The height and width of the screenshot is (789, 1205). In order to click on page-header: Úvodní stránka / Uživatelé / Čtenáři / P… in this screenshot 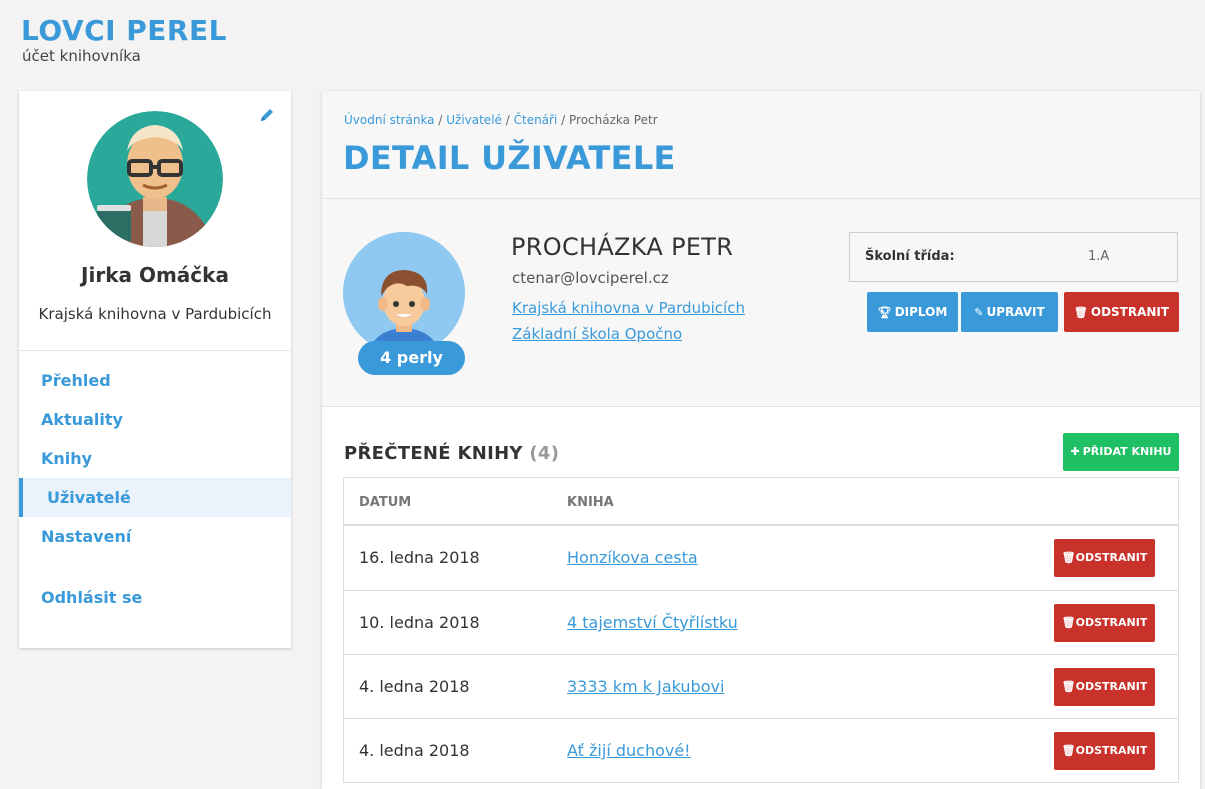, I will do `click(761, 145)`.